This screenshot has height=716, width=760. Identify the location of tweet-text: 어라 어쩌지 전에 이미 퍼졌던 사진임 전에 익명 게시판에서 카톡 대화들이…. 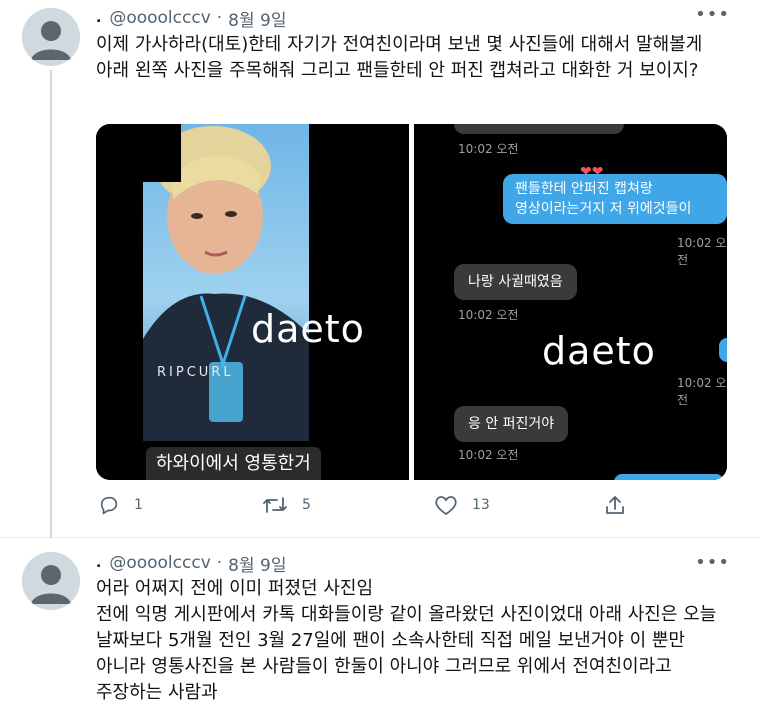
(406, 640).